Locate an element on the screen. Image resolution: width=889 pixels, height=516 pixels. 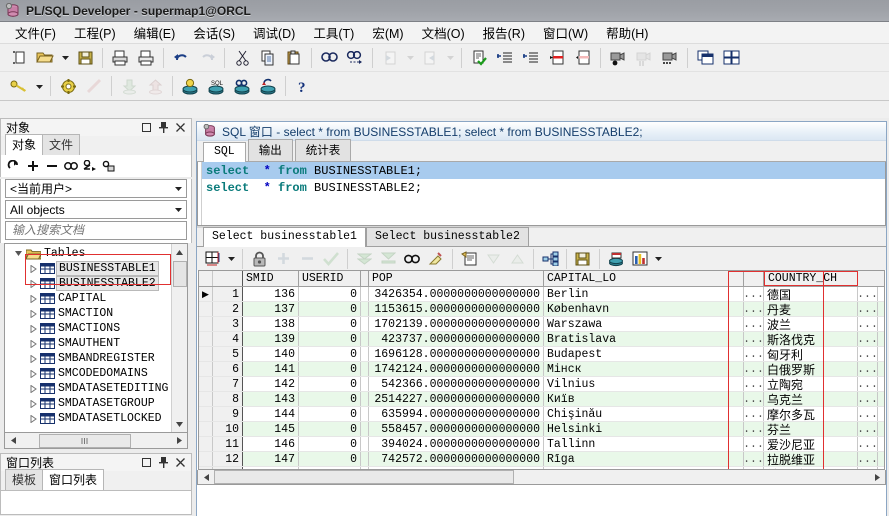
cell-capital-lo: Tallinn is located at coordinates (644, 444).